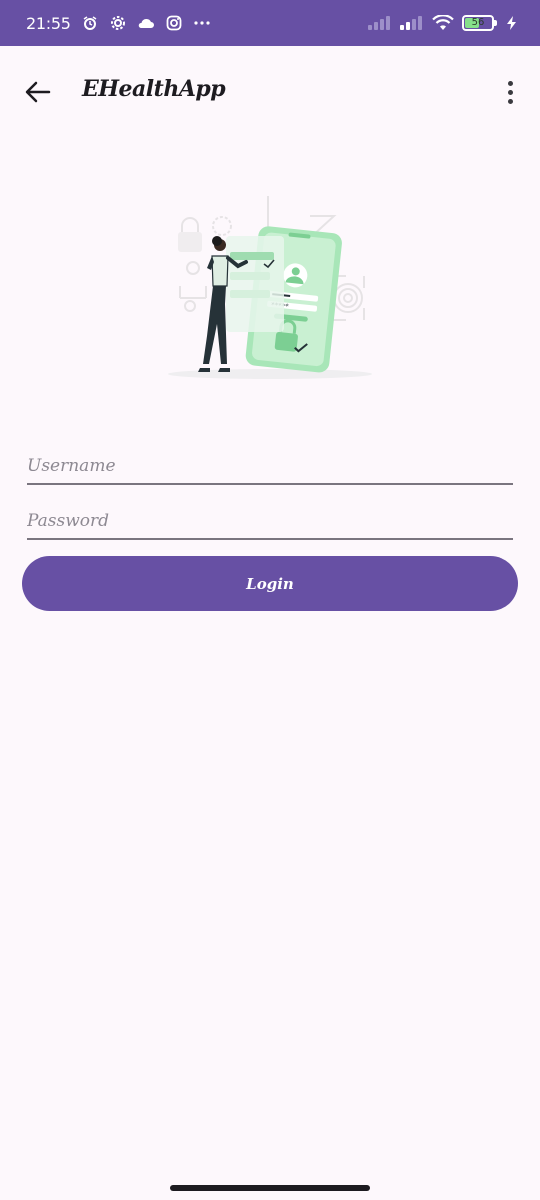  I want to click on arrow-left-icon, so click(38, 92).